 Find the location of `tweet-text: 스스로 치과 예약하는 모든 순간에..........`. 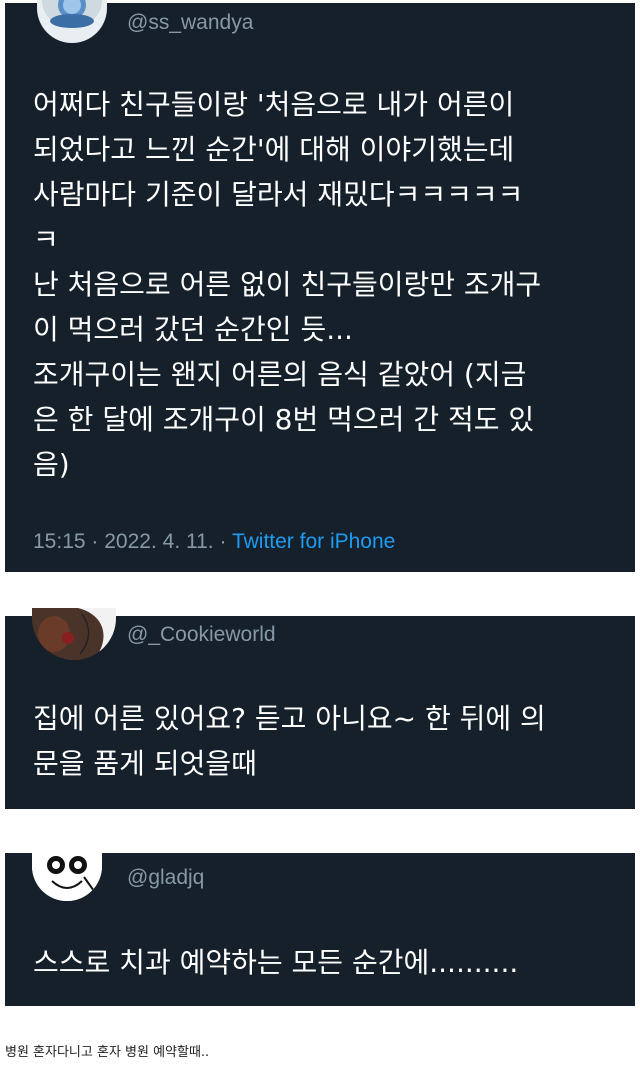

tweet-text: 스스로 치과 예약하는 모든 순간에.......... is located at coordinates (276, 962).